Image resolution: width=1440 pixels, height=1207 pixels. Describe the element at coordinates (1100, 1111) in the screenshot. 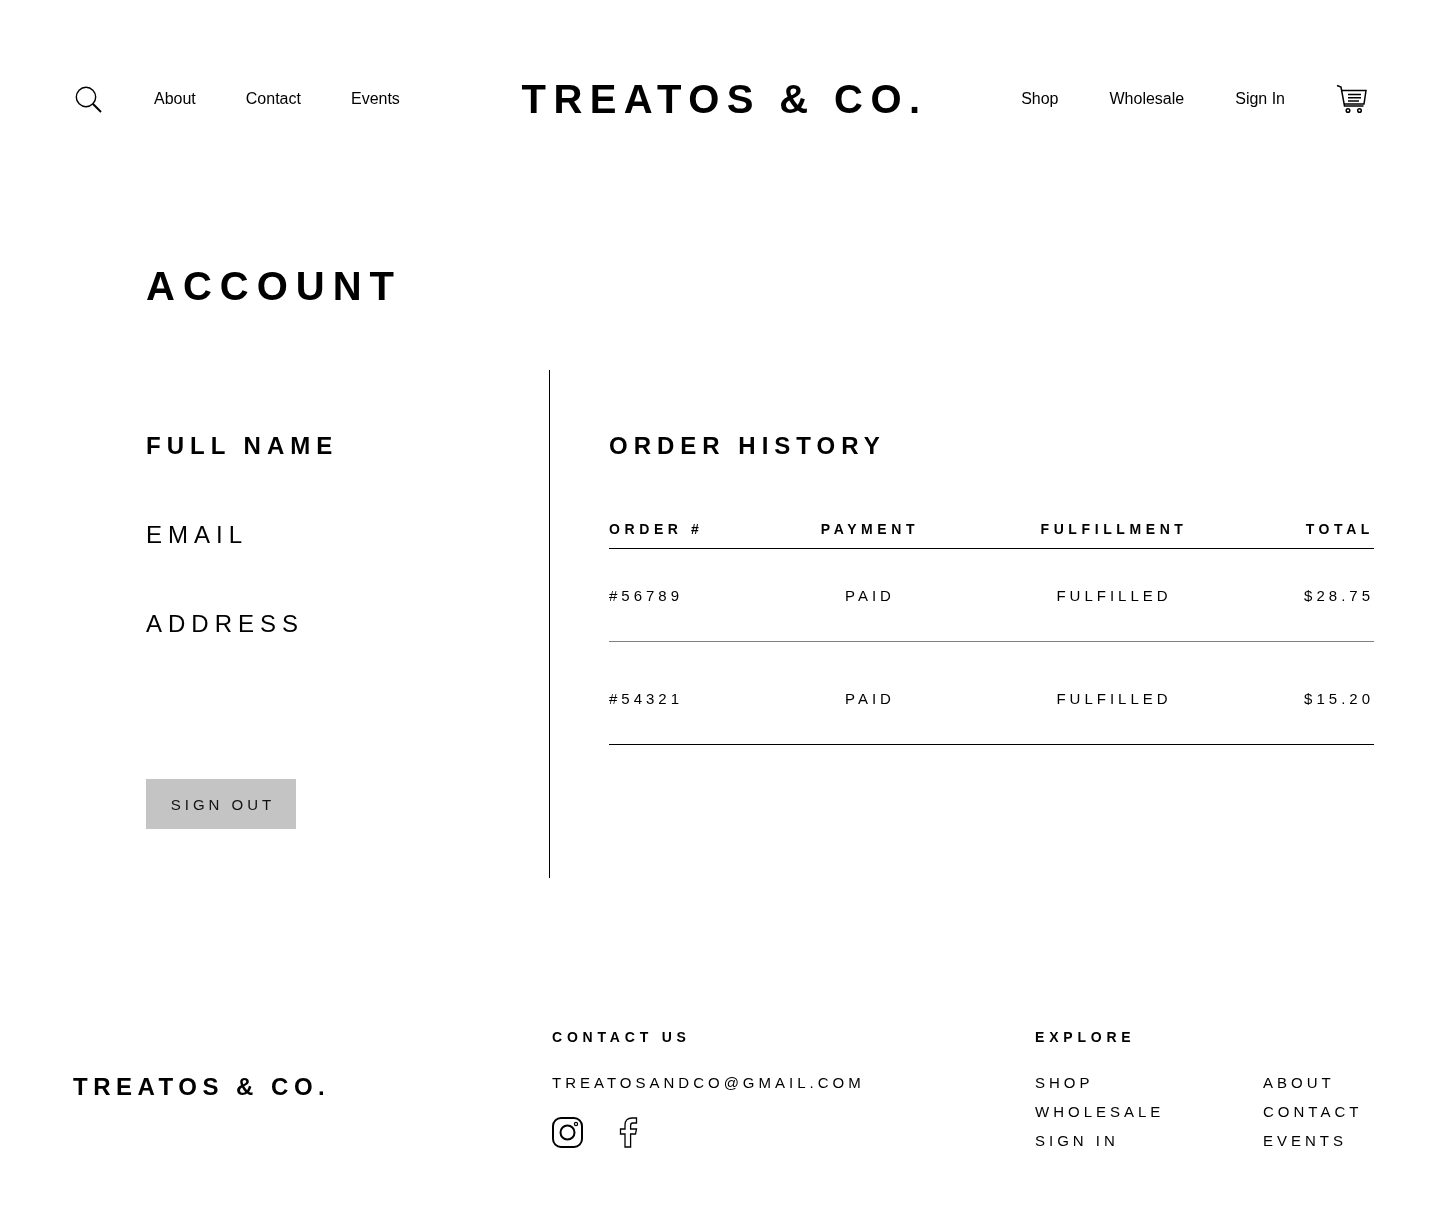

I see `footer-link: WHOLESALE` at that location.